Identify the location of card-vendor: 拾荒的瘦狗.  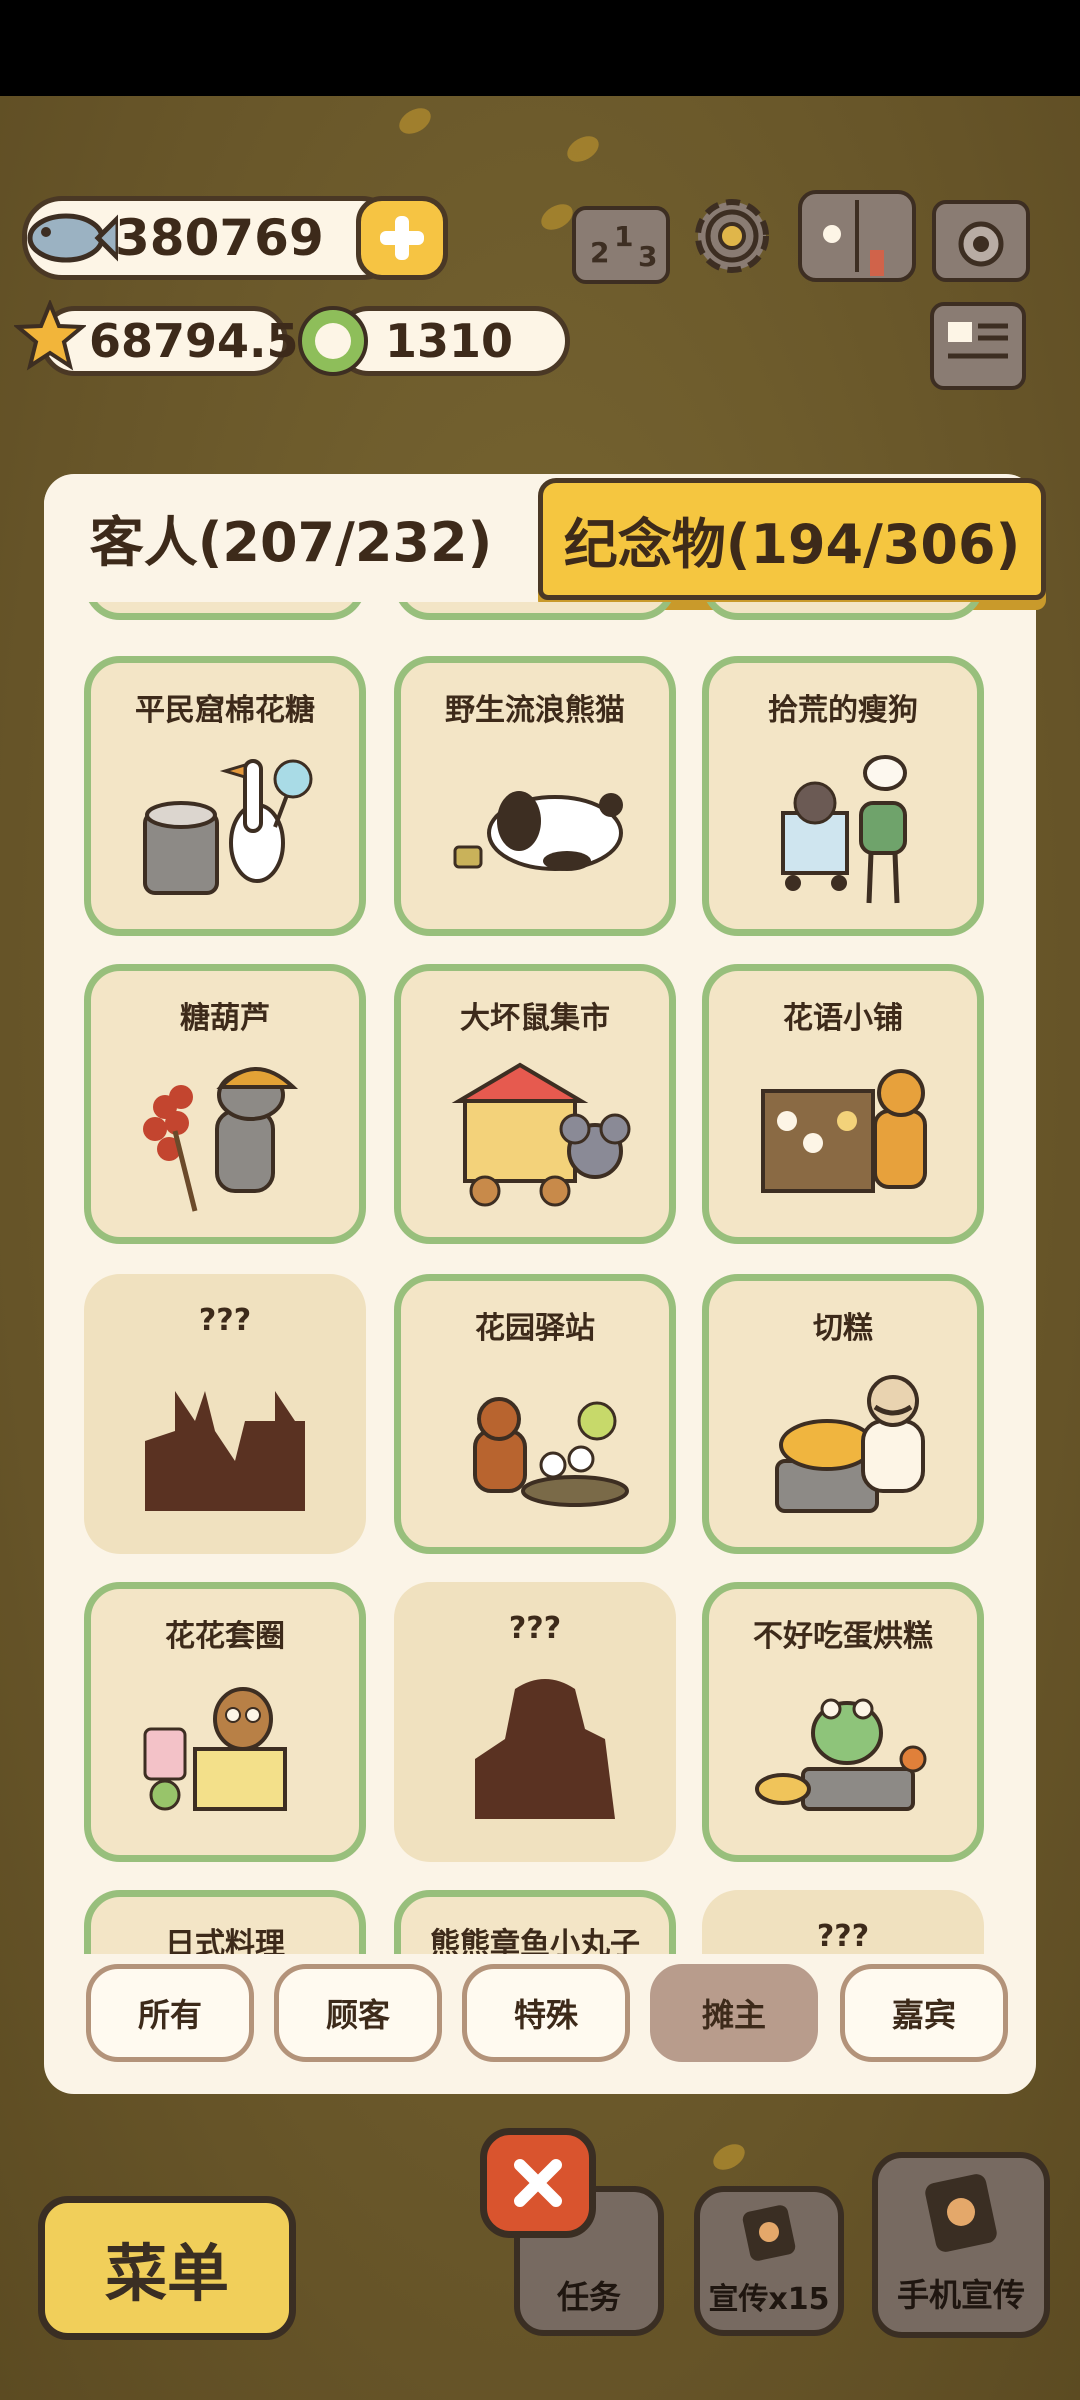
(843, 796).